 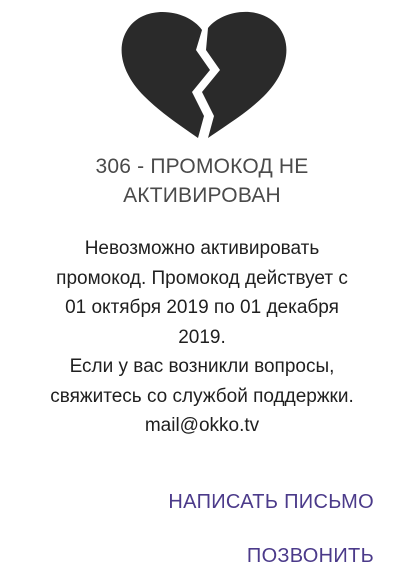 I want to click on message-line-3: 01 октября 2019 по 01 декабря, so click(x=202, y=307).